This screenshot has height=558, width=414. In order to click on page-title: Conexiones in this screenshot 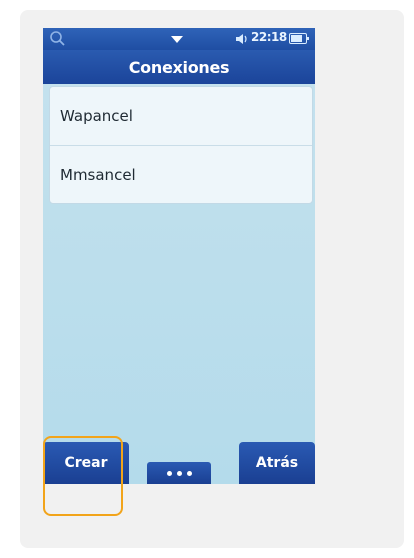, I will do `click(179, 67)`.